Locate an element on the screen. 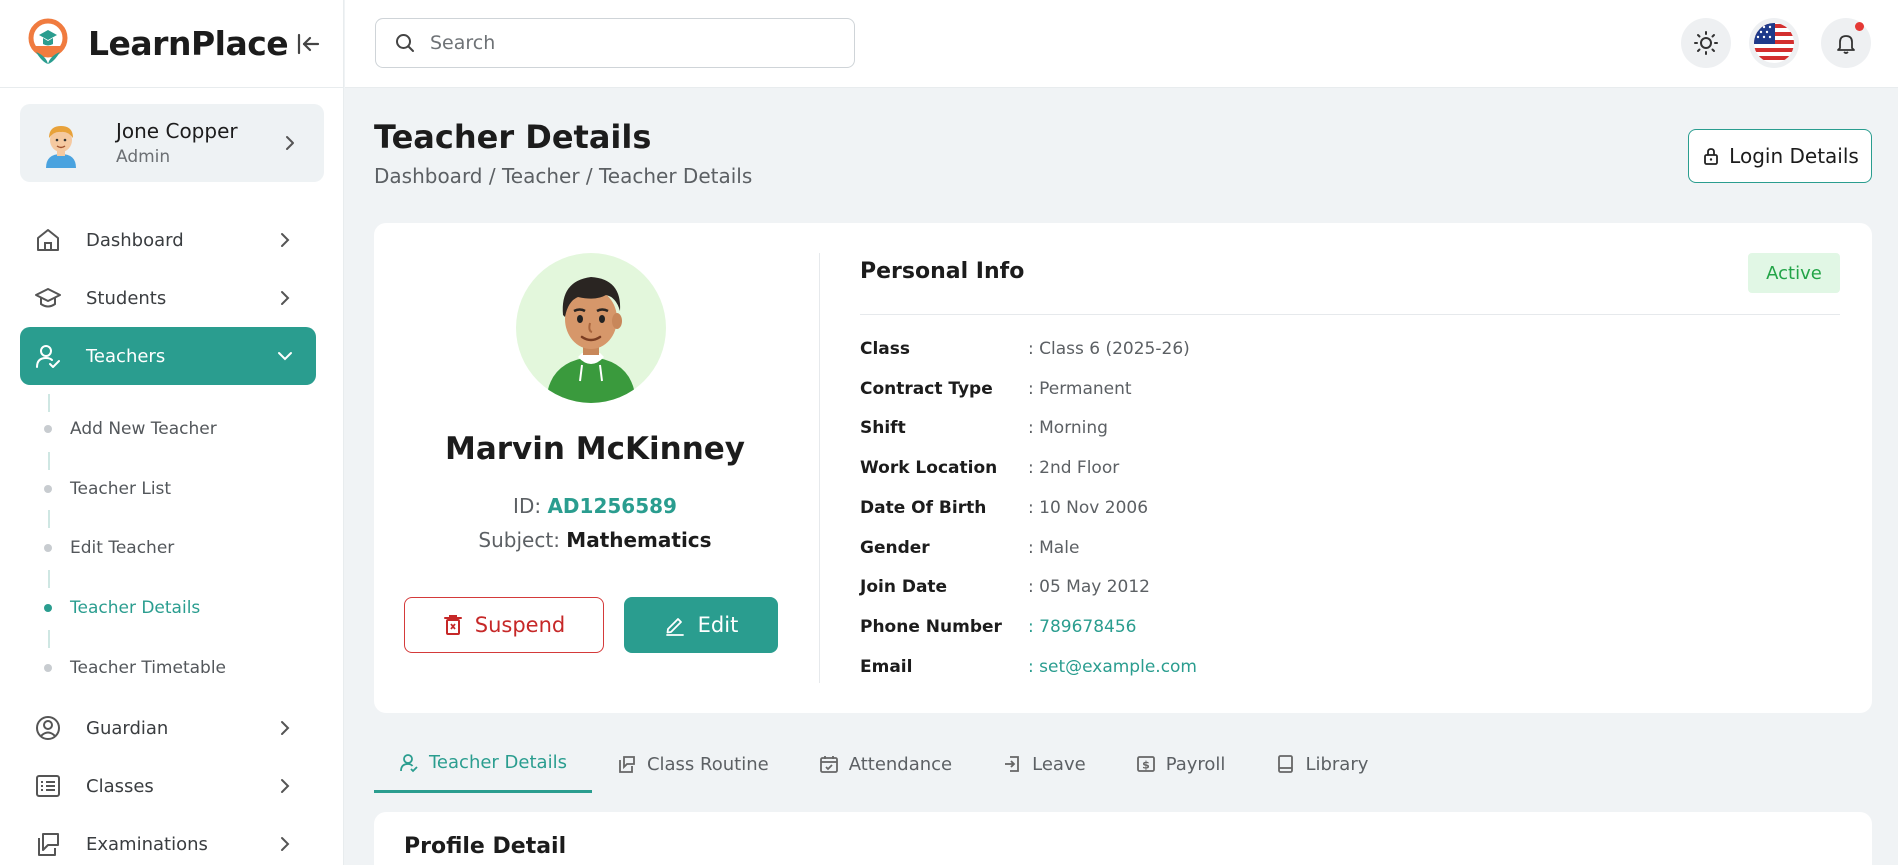 The width and height of the screenshot is (1898, 865). chevron-down-icon is located at coordinates (285, 356).